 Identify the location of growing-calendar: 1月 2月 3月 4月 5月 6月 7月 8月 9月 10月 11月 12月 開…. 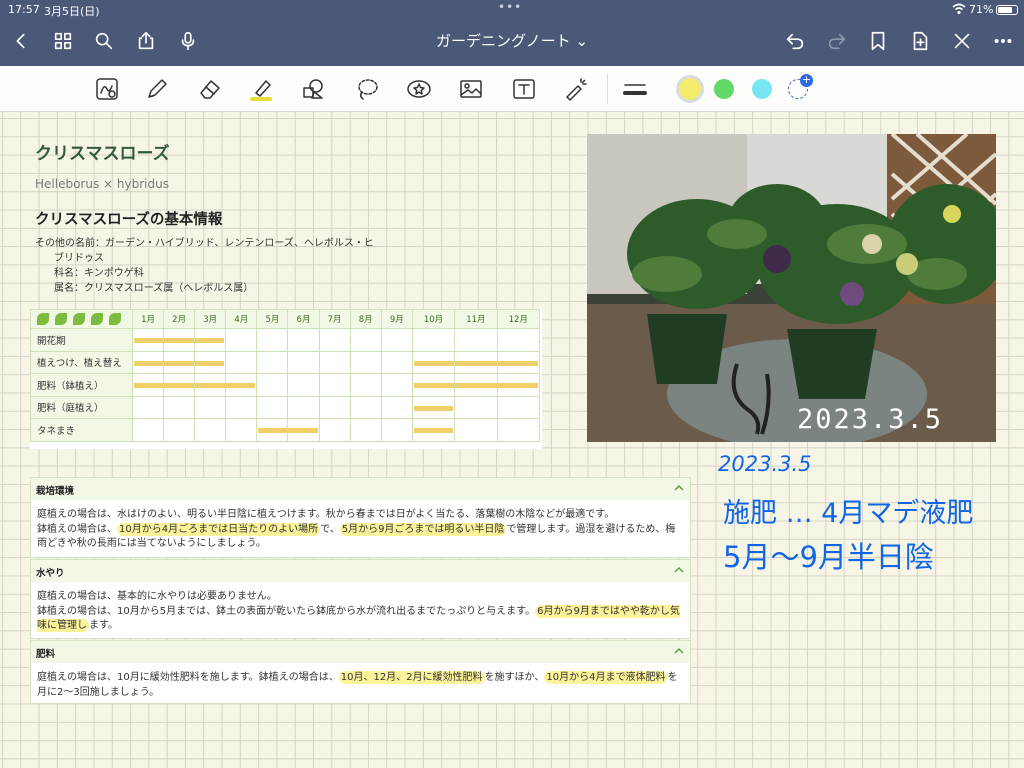
(286, 379).